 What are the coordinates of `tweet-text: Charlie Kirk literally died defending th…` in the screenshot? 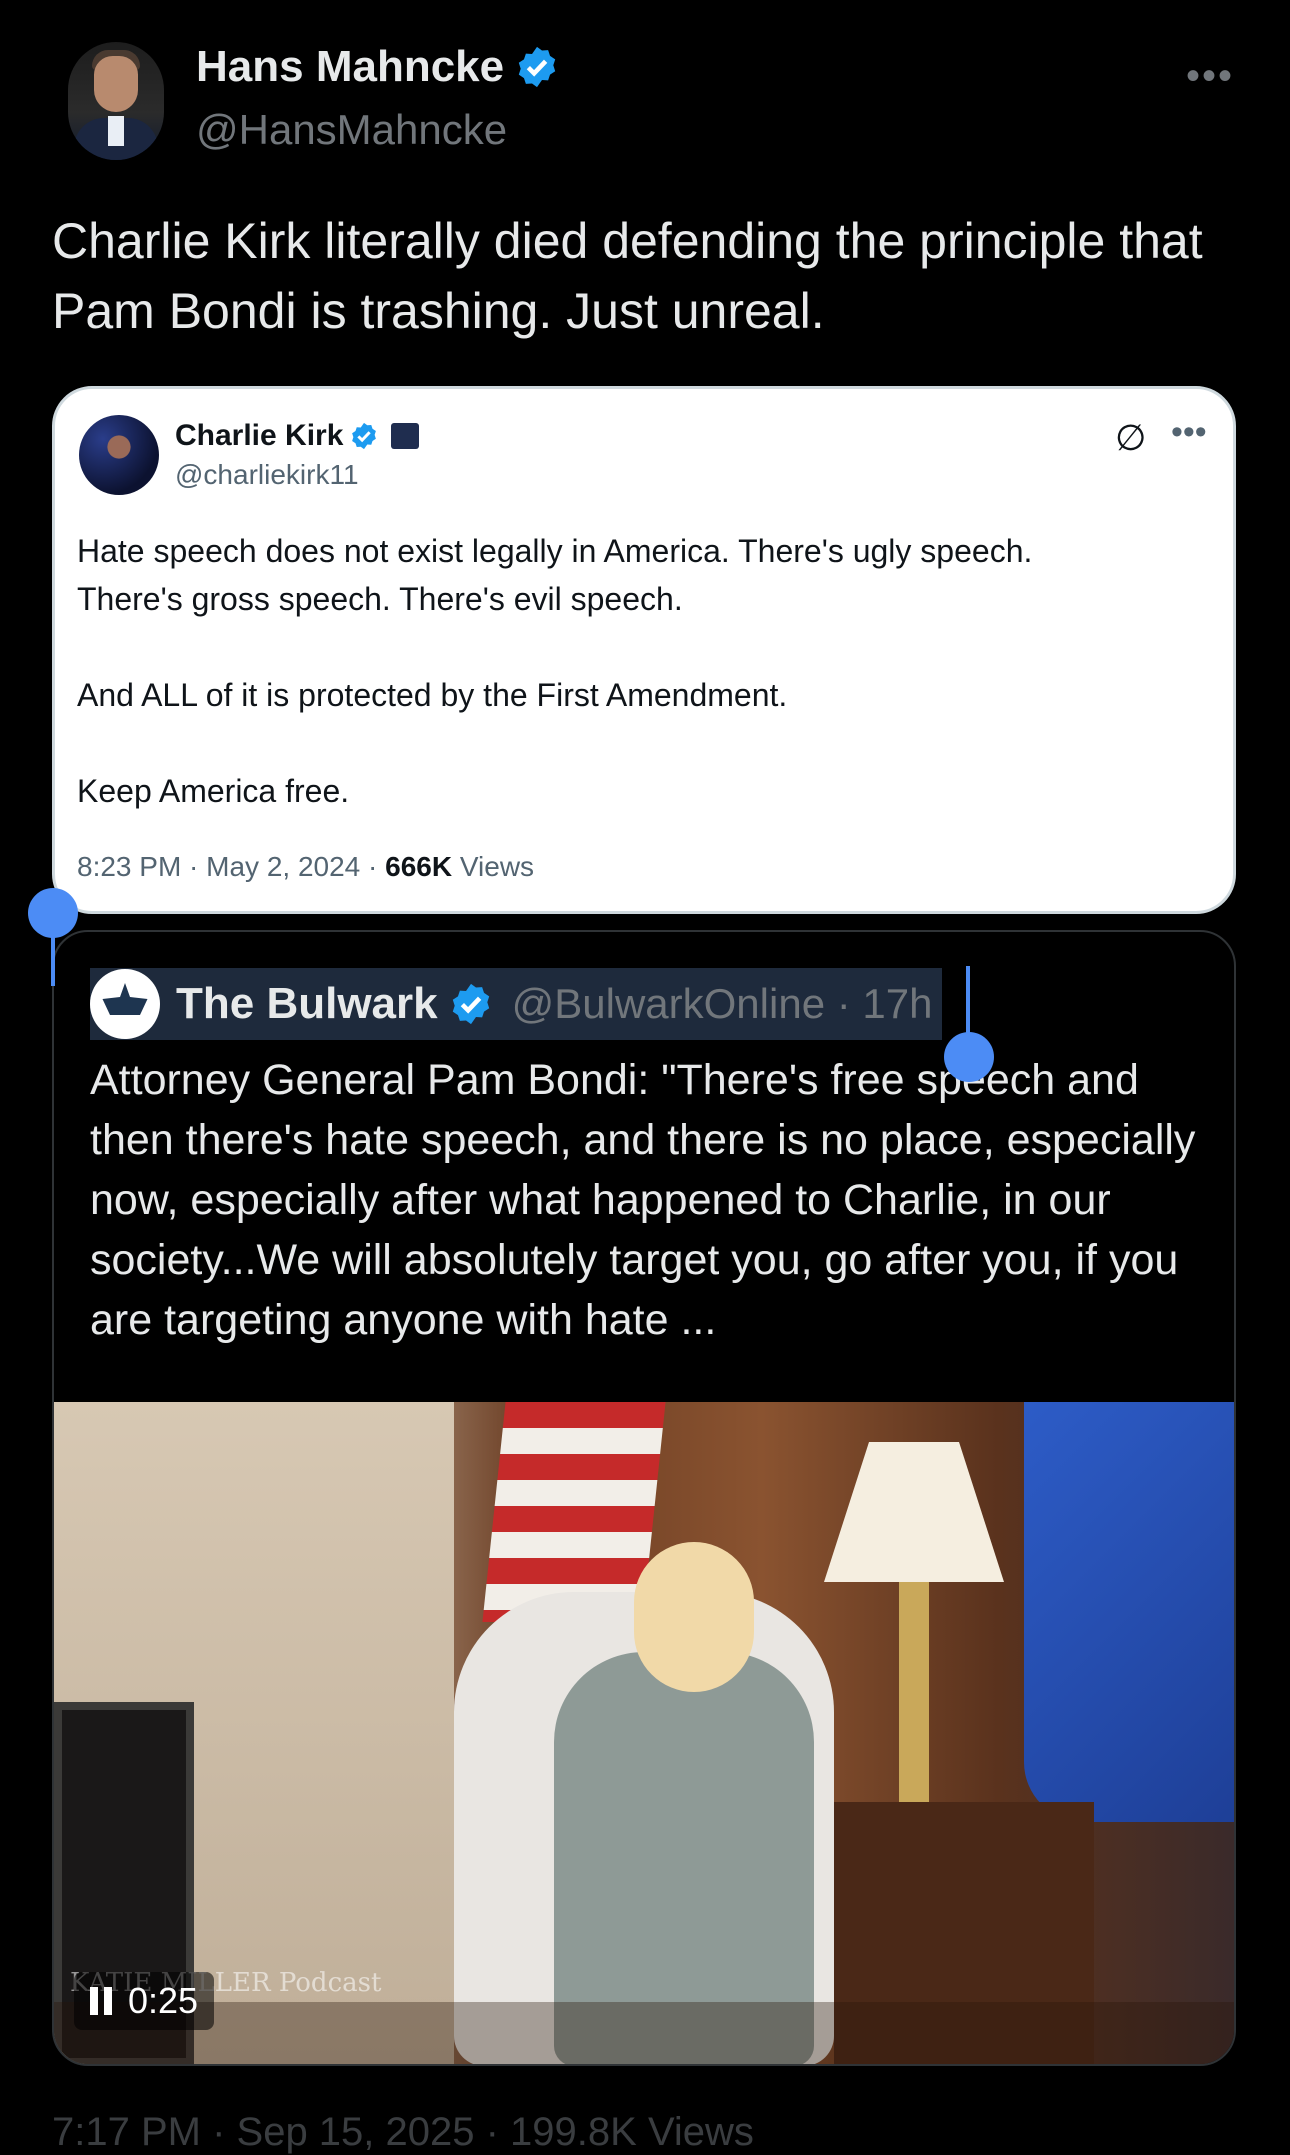 It's located at (627, 276).